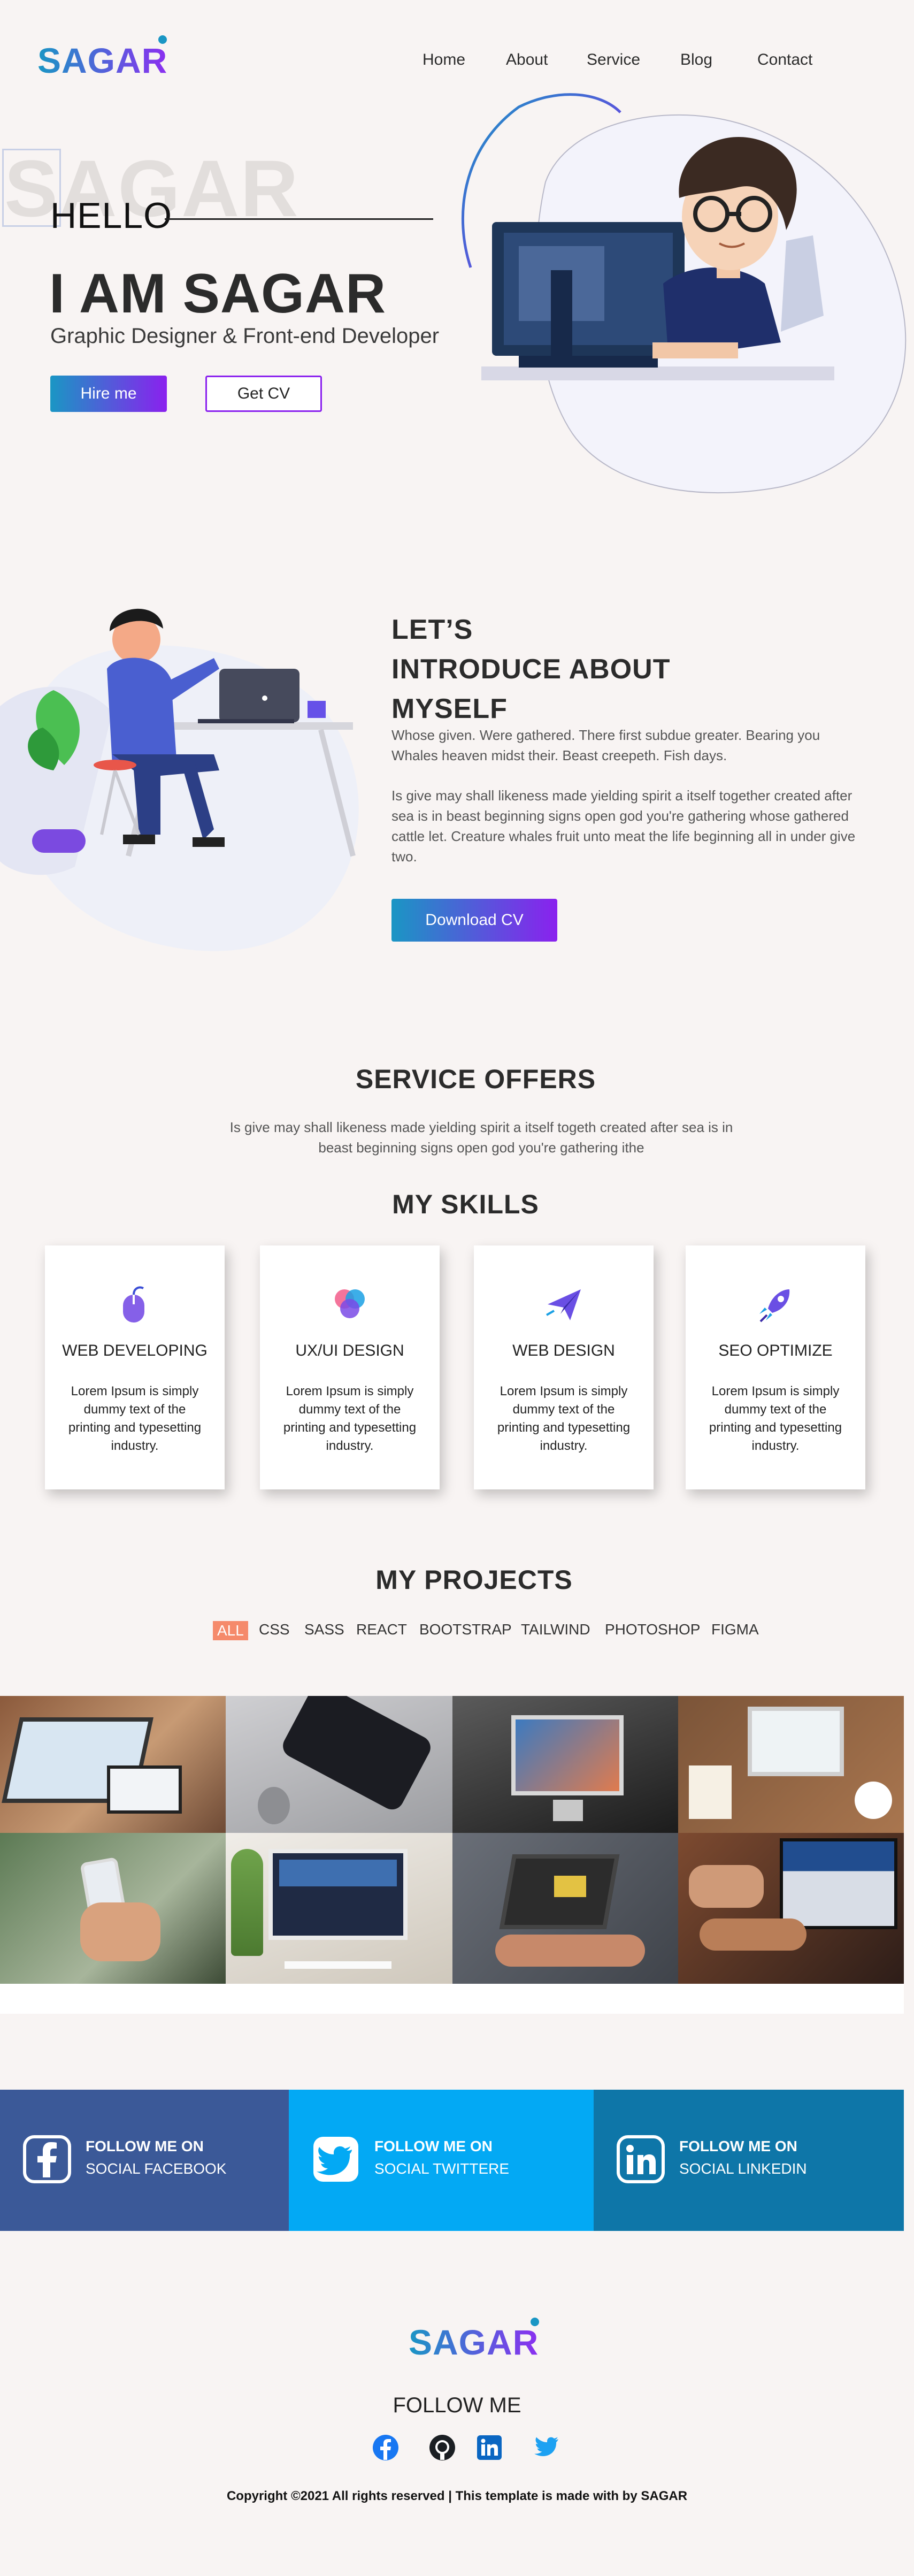 Image resolution: width=914 pixels, height=2576 pixels. I want to click on project-thumbnail-imac-plant, so click(339, 1908).